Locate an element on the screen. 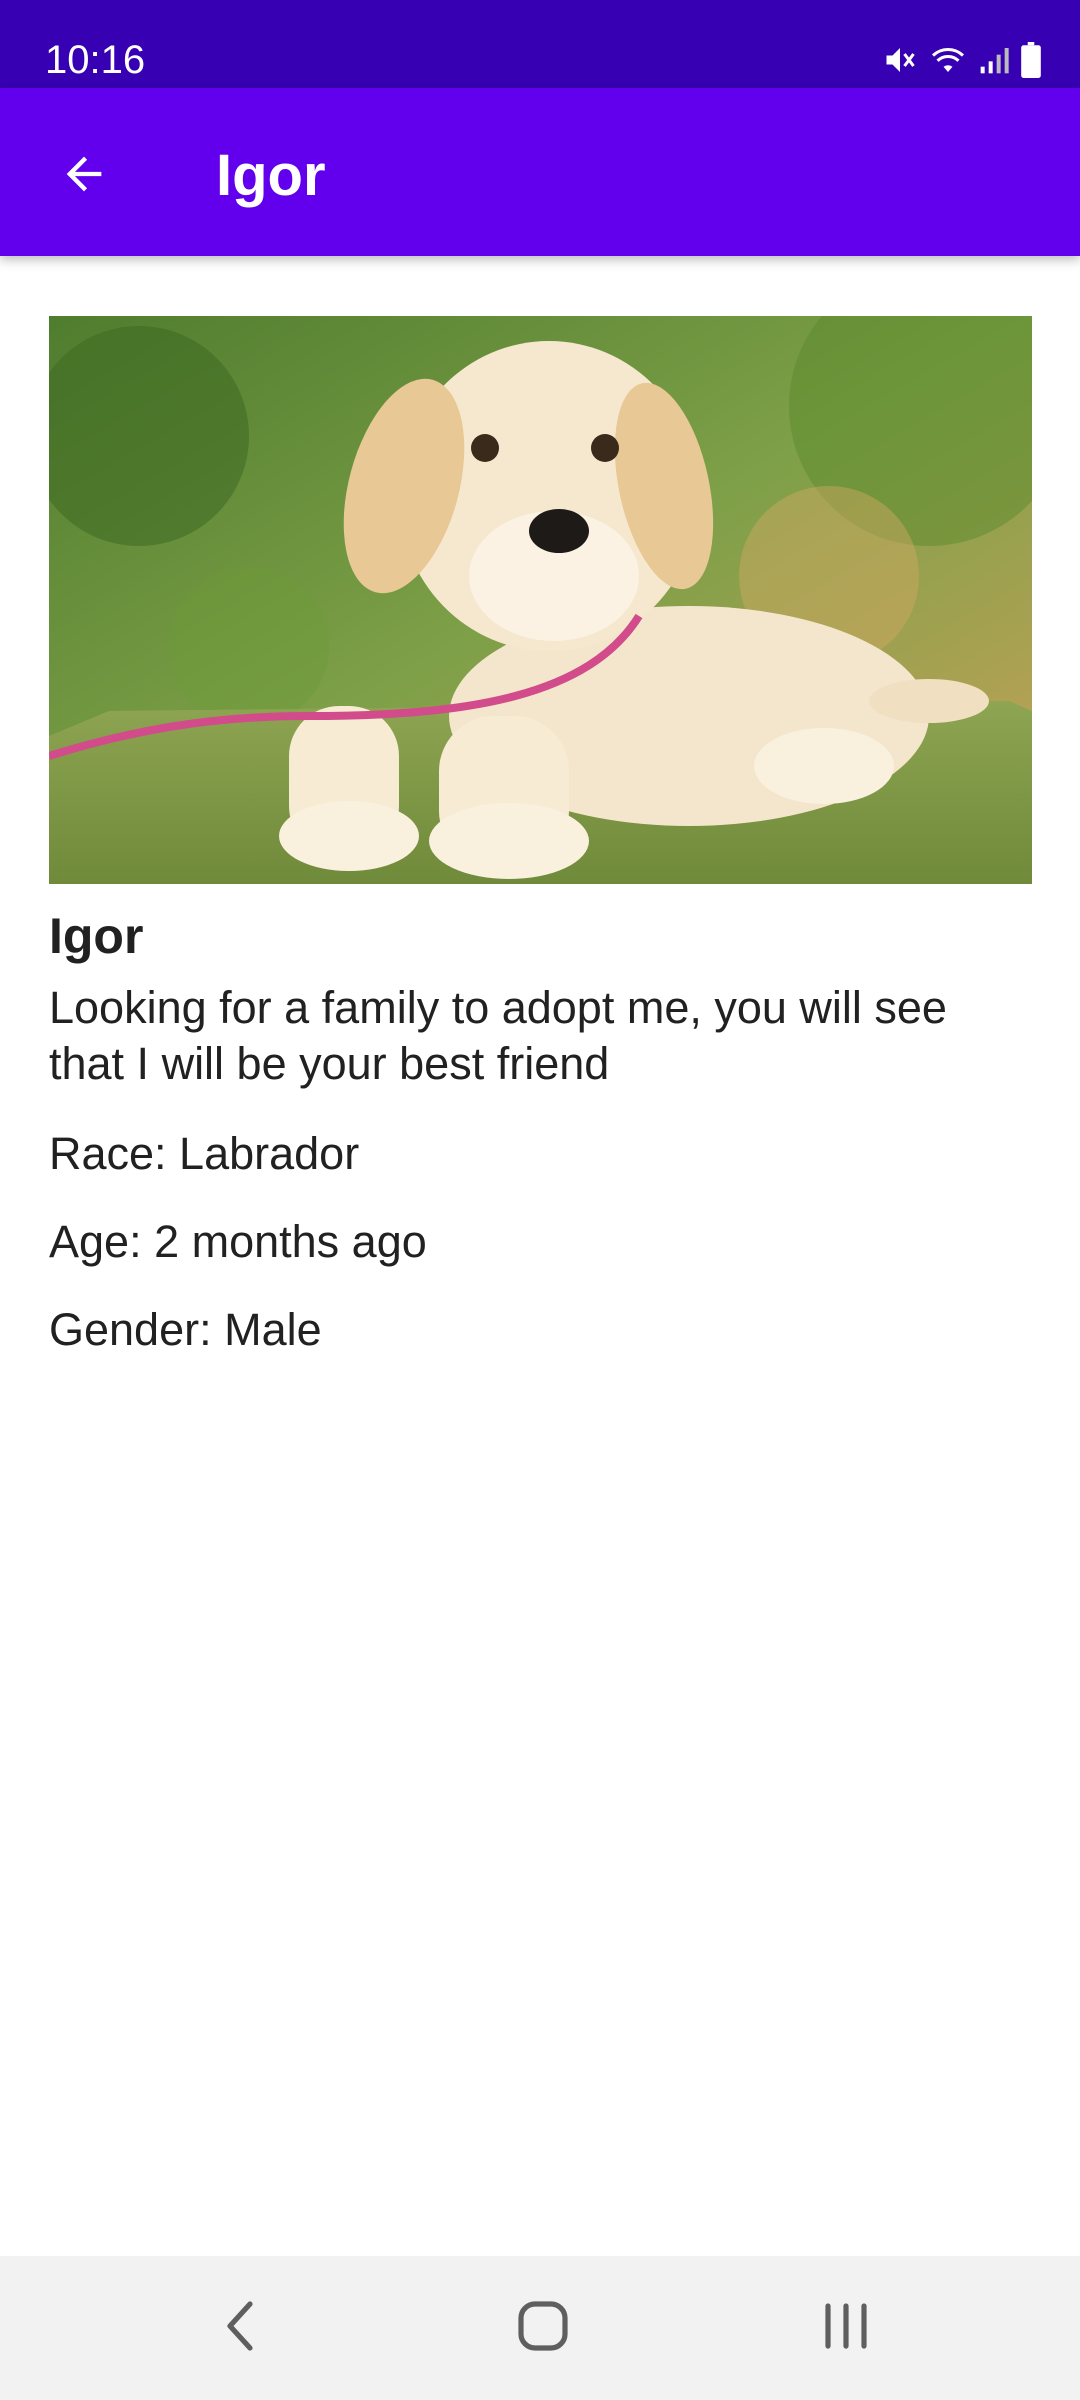  pet-race: Race: Labrador is located at coordinates (204, 1153).